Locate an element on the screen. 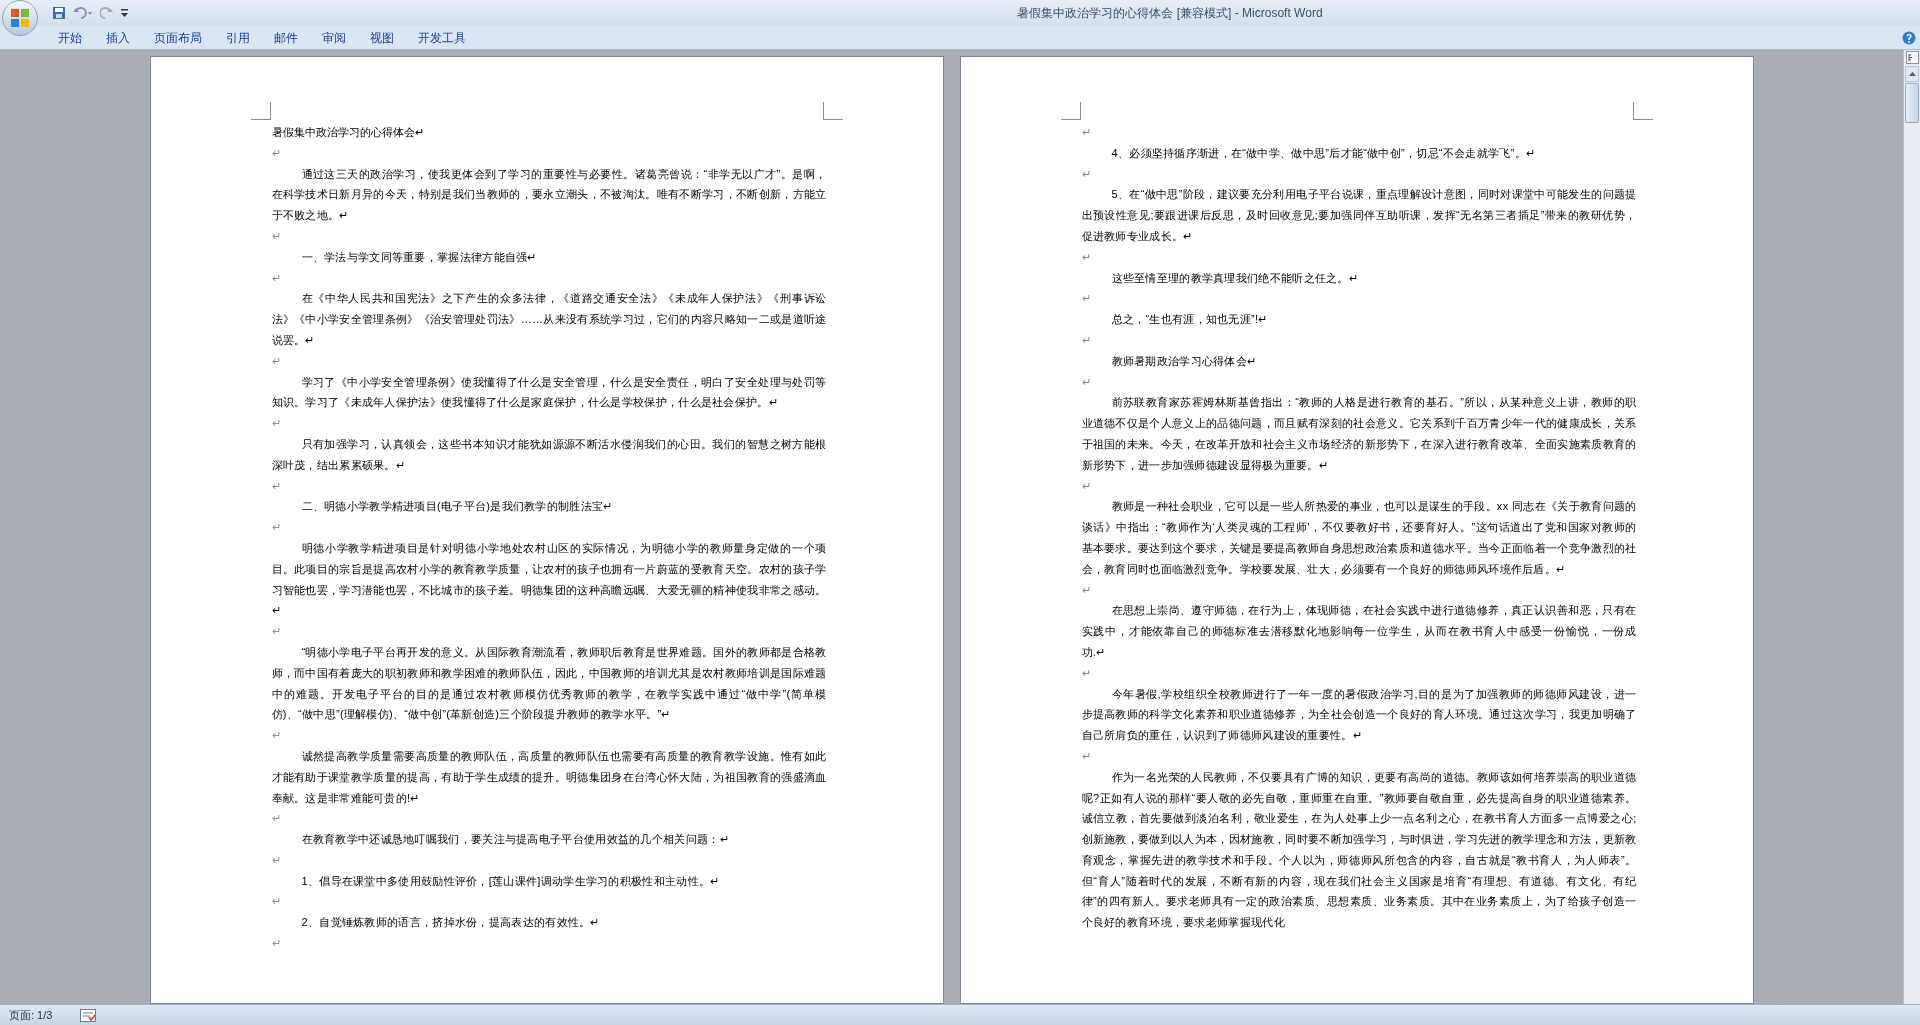 The width and height of the screenshot is (1920, 1025). paragraph: 诚然提高教学质量需要高质量的教师队伍，高质量的教师队伍也需要有高质量的教育教学设施。惟有如此才能有助于课堂教学质量的提高，有助于学生成绩的提升。明德集团身在台湾心怀大陆，为祖国教育的强盛滴血奉献。这是非常难能可贵的!↵ is located at coordinates (549, 777).